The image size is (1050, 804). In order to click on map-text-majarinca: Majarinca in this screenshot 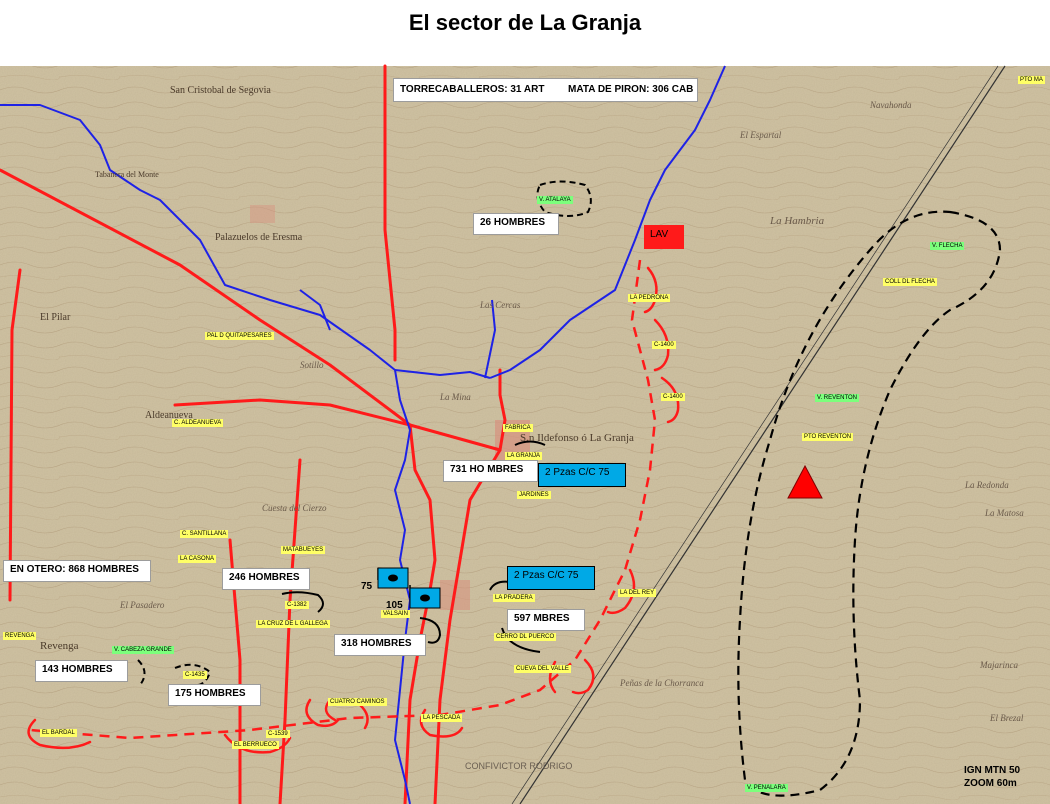, I will do `click(999, 665)`.